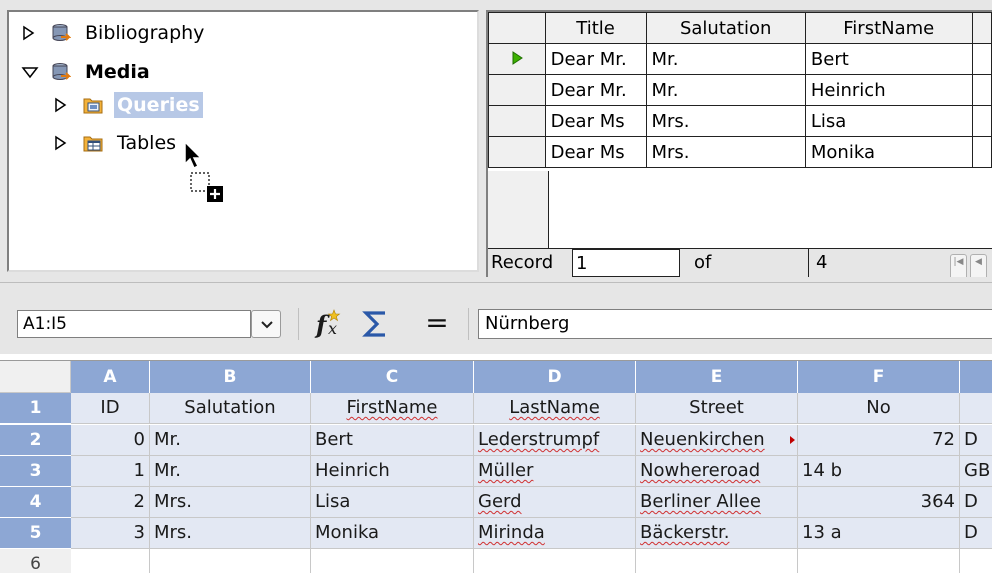  I want to click on cell: Bert, so click(392, 440).